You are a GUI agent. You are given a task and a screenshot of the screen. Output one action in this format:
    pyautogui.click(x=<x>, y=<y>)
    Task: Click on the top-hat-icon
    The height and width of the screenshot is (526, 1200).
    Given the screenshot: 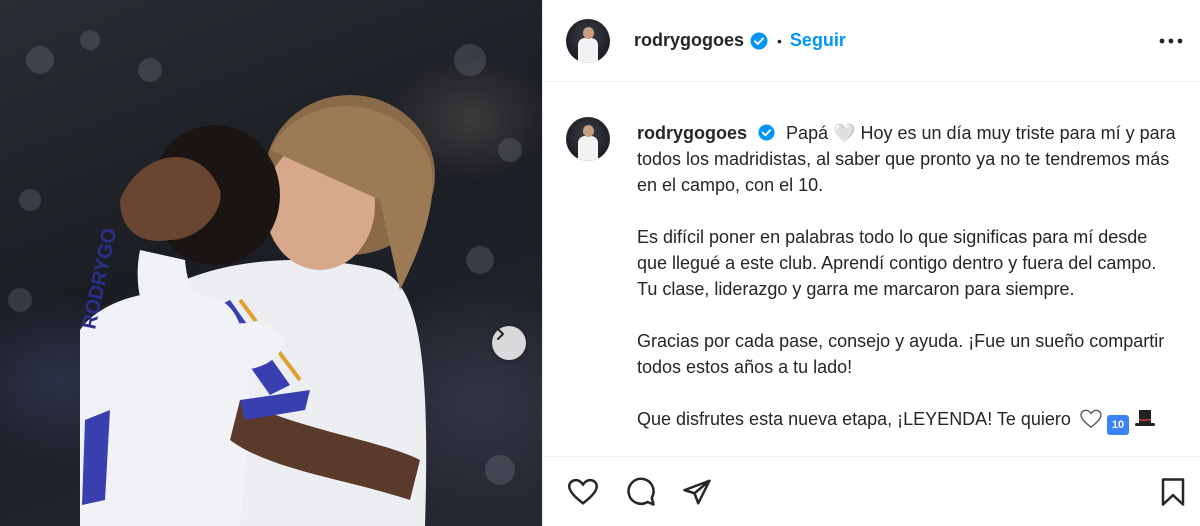 What is the action you would take?
    pyautogui.click(x=1144, y=418)
    